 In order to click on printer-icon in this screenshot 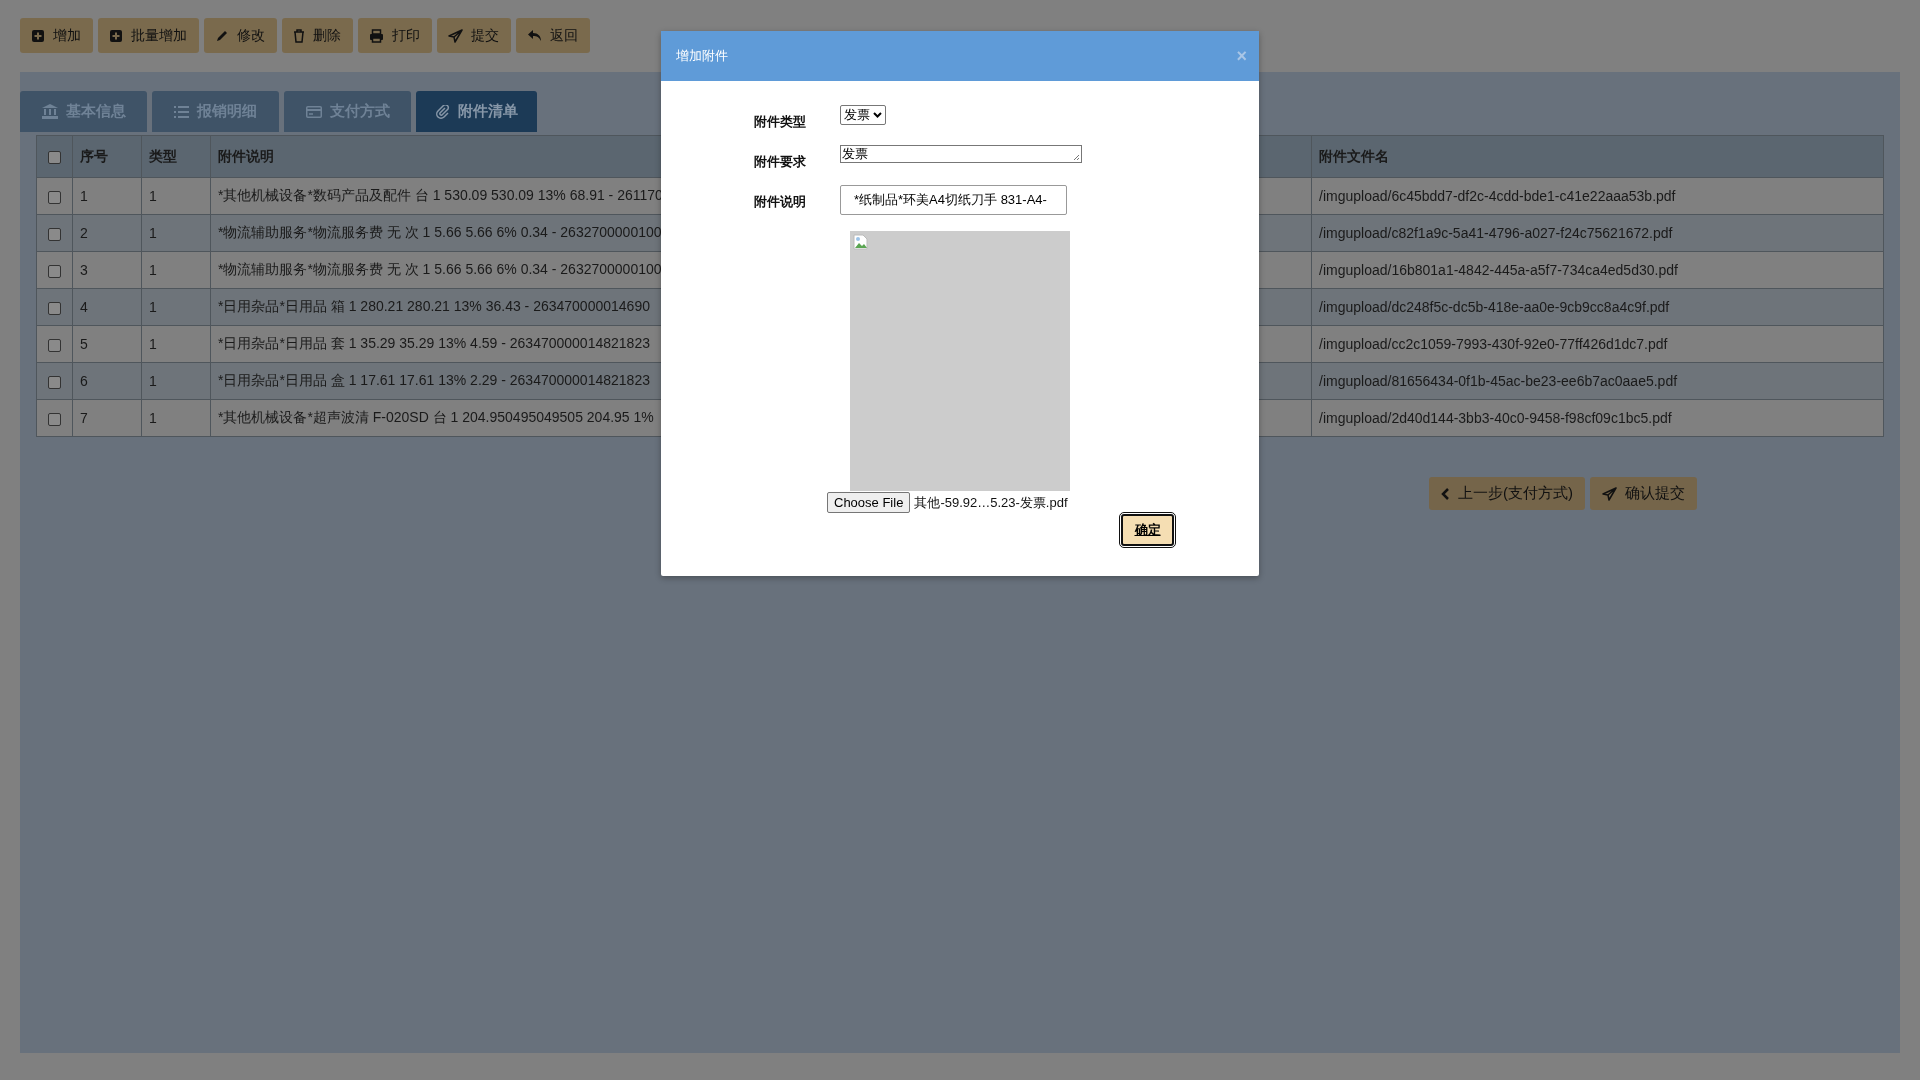, I will do `click(376, 35)`.